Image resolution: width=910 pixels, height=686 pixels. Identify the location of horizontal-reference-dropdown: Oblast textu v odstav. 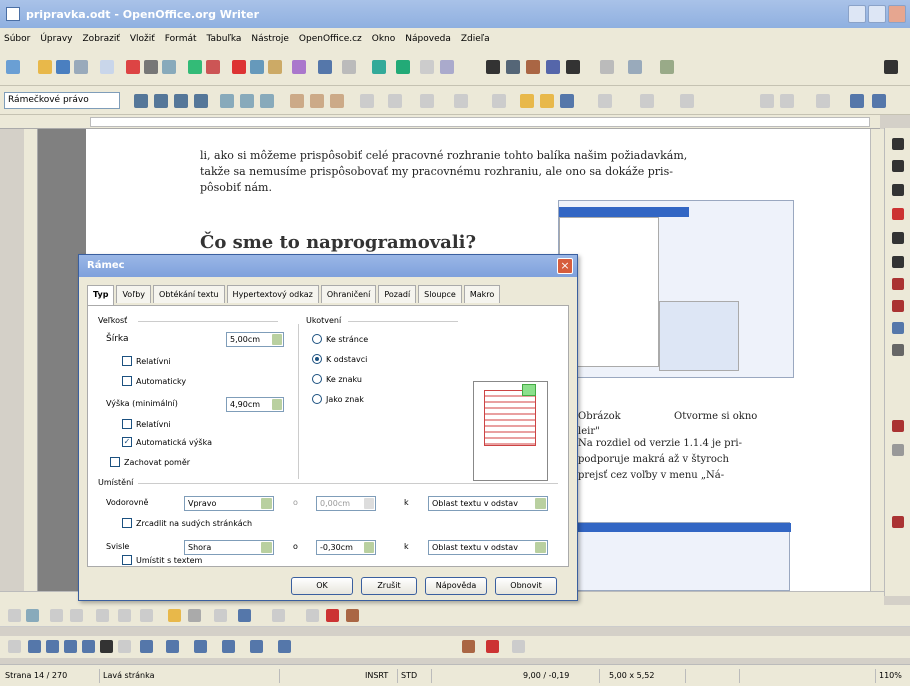
(488, 503).